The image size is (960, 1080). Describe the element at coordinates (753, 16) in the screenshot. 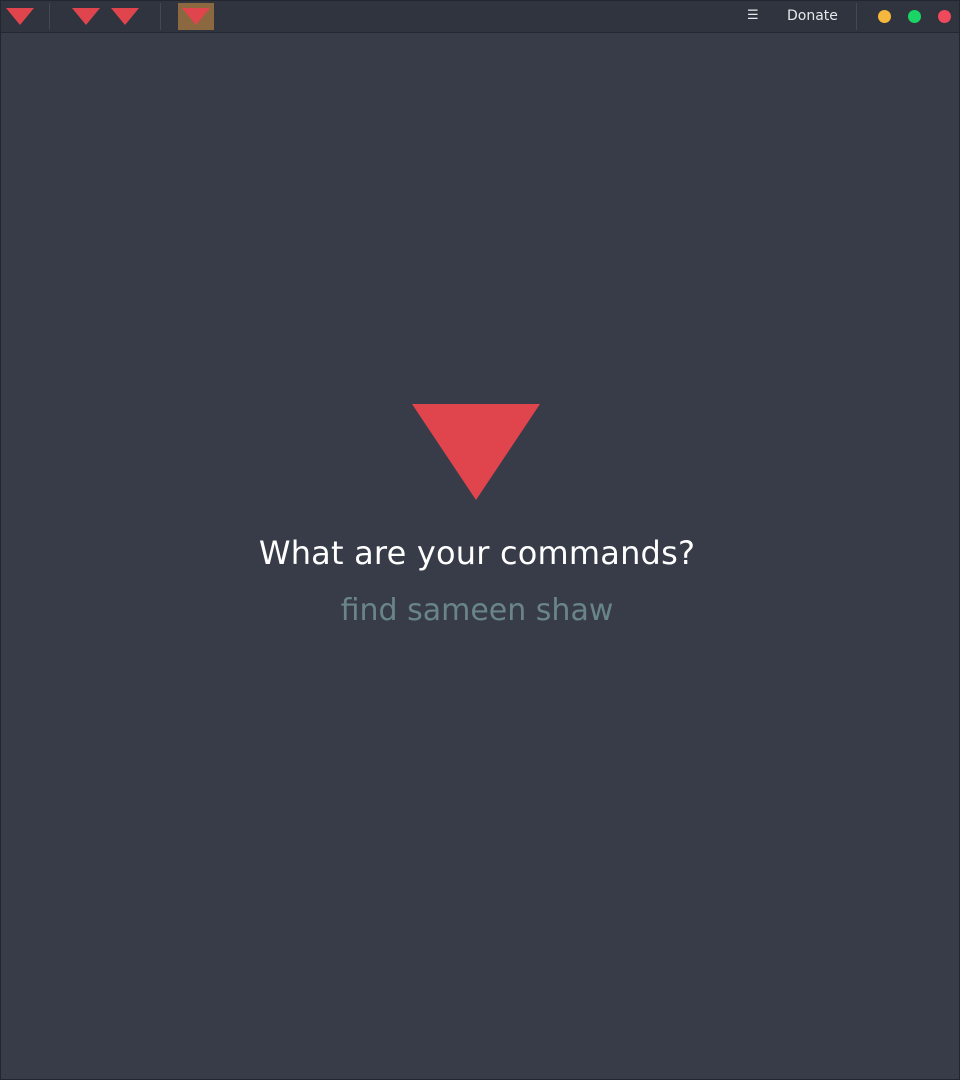

I see `hamburger-menu-icon: ☰` at that location.